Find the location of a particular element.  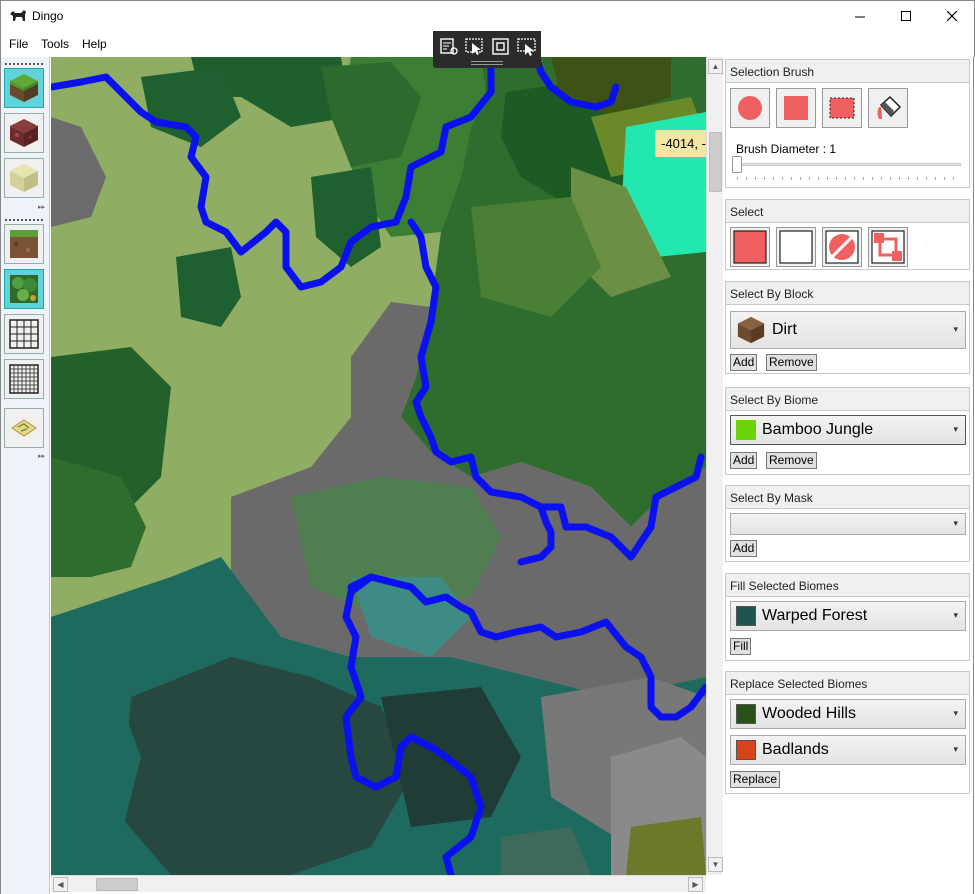

map-tool is located at coordinates (24, 428).